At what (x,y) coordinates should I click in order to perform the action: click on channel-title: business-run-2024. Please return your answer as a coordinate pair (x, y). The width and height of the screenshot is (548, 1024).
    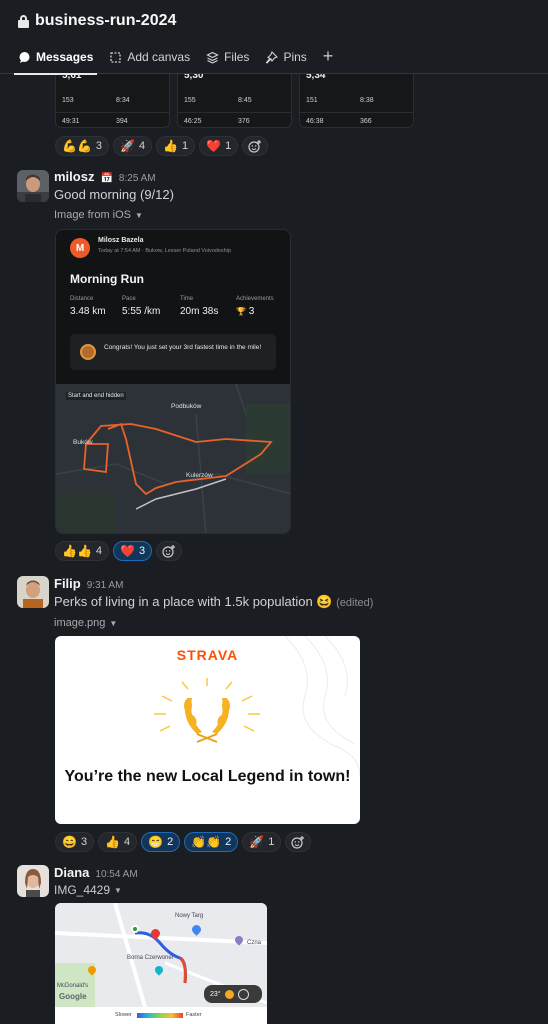
    Looking at the image, I should click on (97, 21).